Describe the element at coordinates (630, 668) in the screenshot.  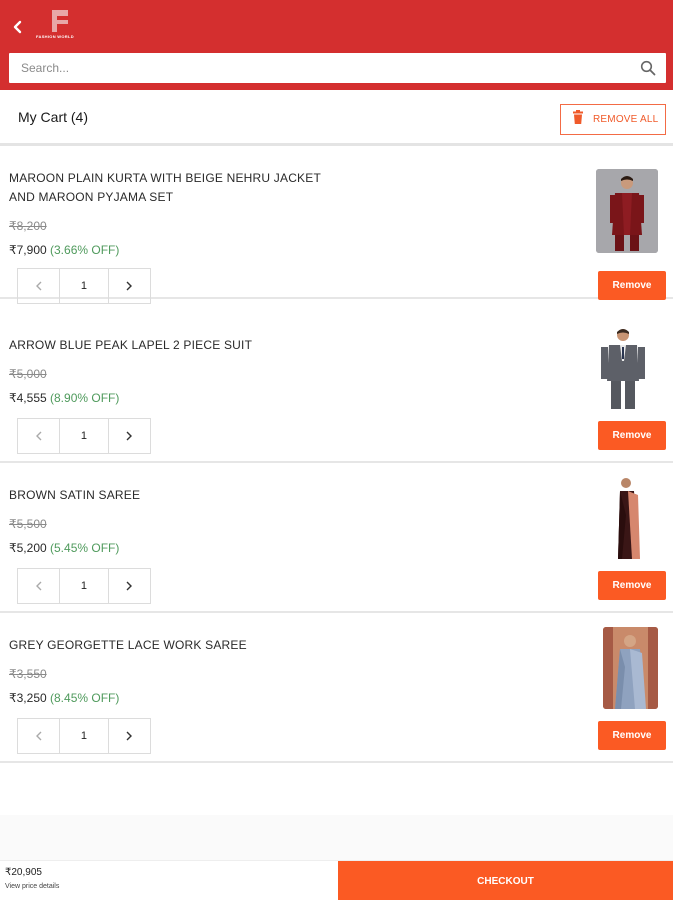
I see `grey-saree-image` at that location.